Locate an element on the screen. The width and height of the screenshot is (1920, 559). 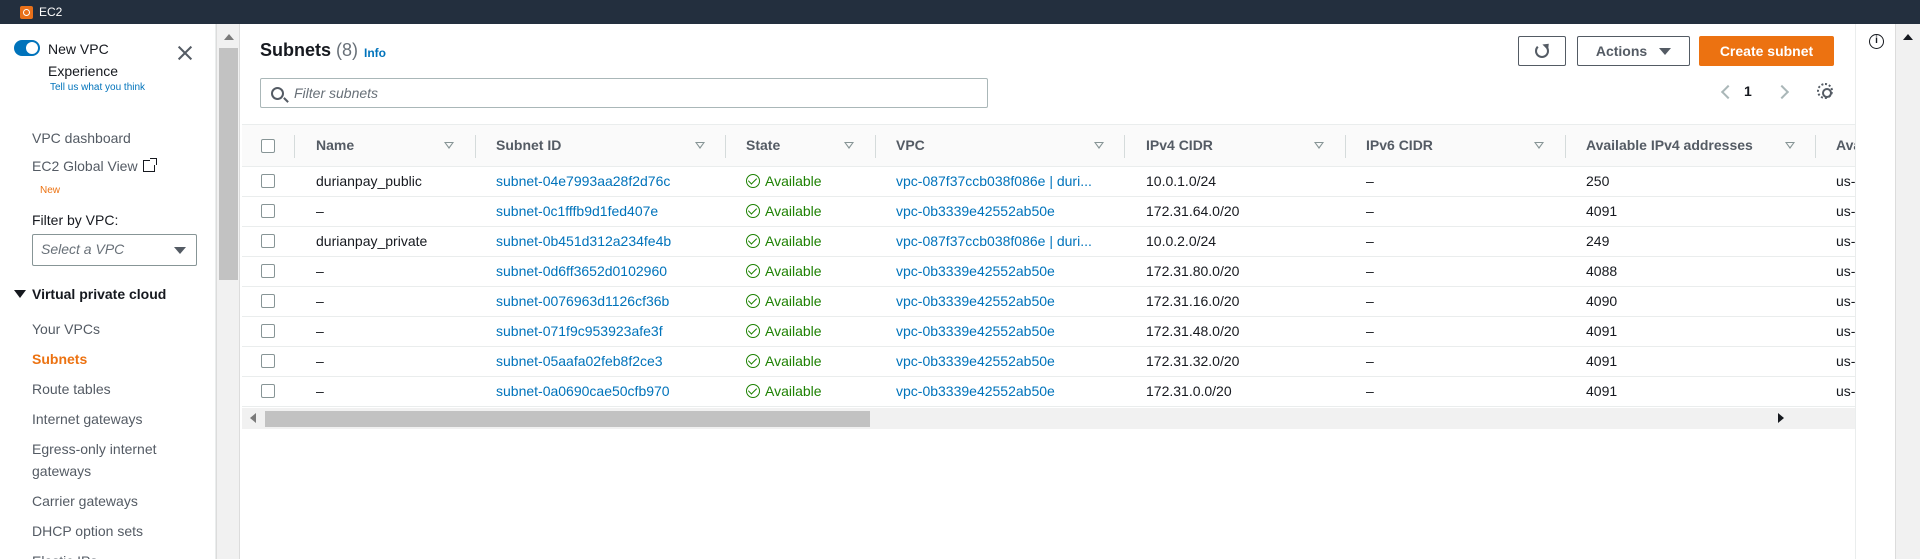
page-scrollbar is located at coordinates (1907, 291).